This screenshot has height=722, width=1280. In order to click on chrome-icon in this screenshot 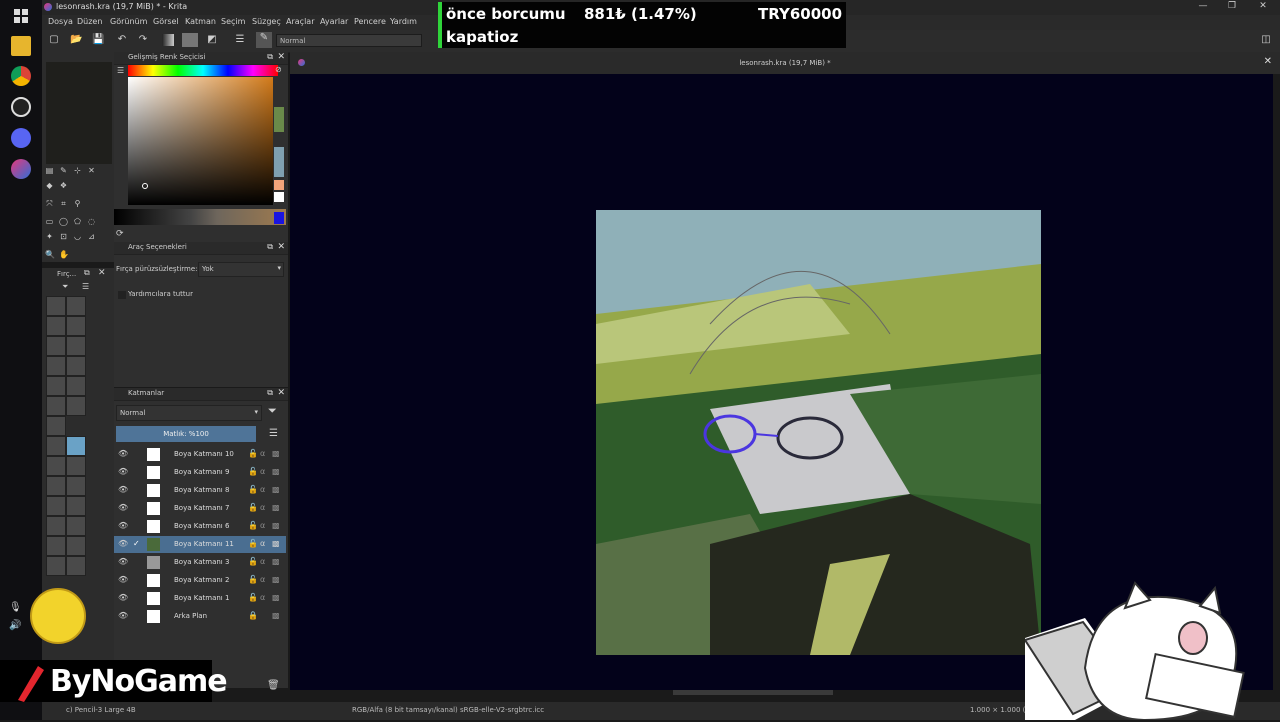, I will do `click(21, 76)`.